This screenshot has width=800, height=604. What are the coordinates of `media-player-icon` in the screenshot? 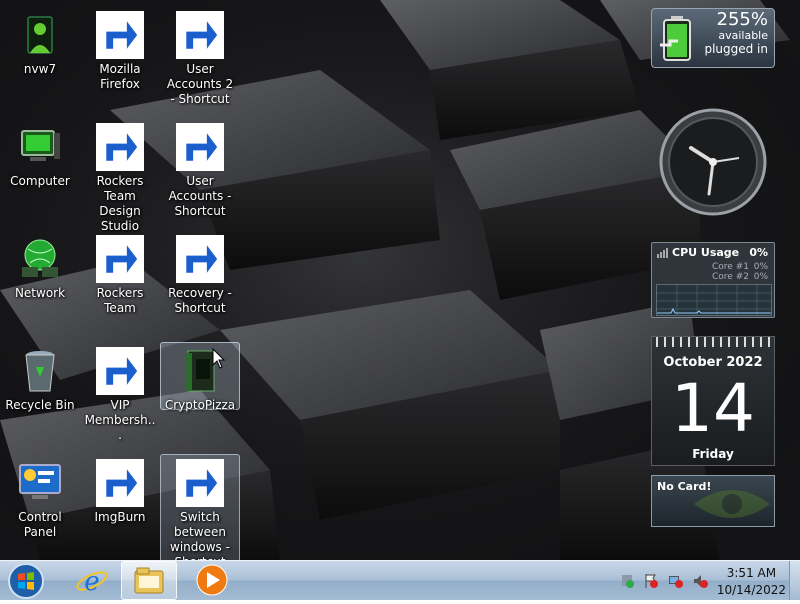 It's located at (212, 580).